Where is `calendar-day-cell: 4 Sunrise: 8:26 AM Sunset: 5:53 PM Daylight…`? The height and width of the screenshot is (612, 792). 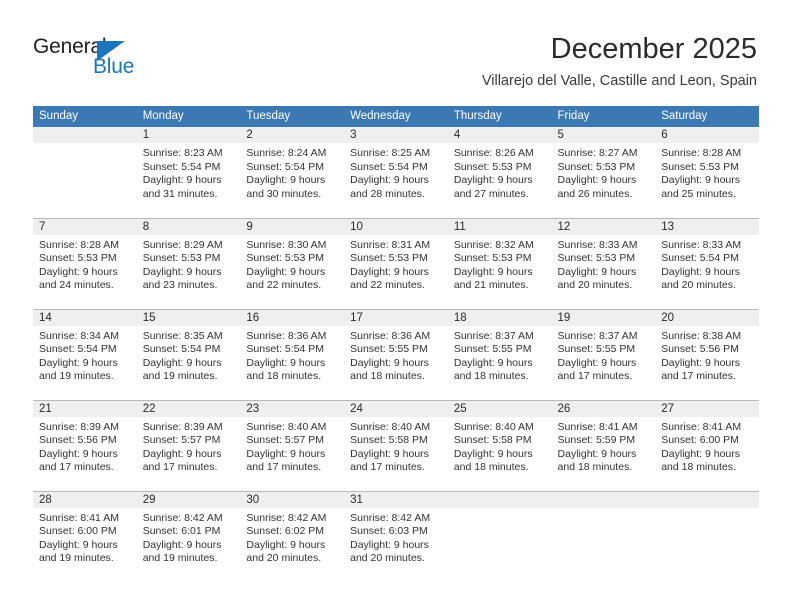 calendar-day-cell: 4 Sunrise: 8:26 AM Sunset: 5:53 PM Daylight… is located at coordinates (499, 172).